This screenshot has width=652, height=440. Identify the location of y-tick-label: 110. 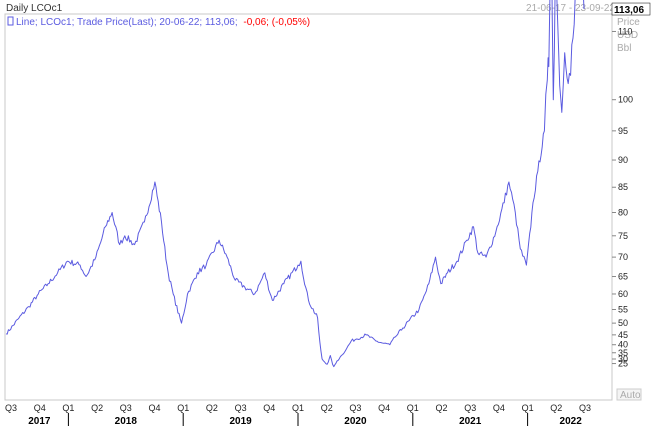
(625, 31).